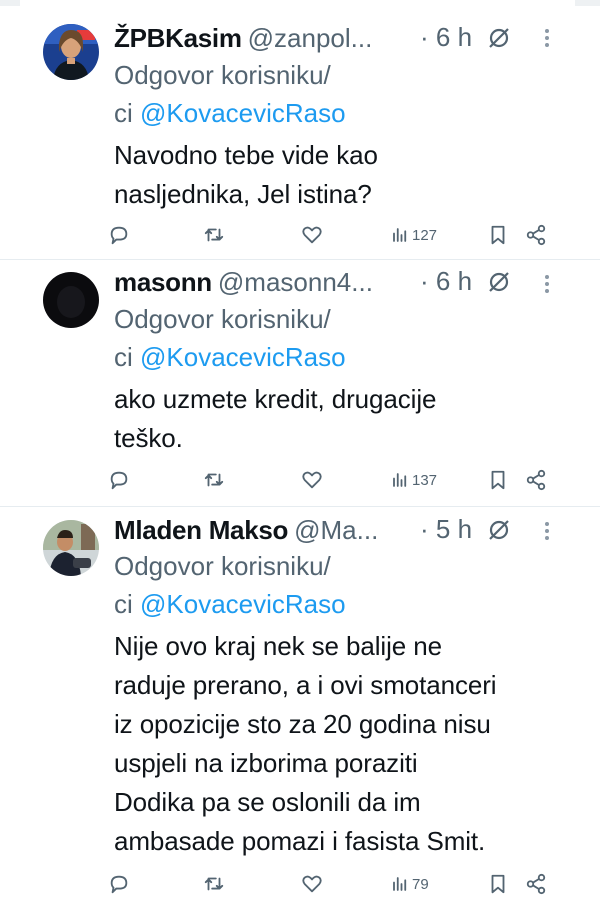 Image resolution: width=600 pixels, height=900 pixels. I want to click on display-name: ŽPBKasim, so click(178, 38).